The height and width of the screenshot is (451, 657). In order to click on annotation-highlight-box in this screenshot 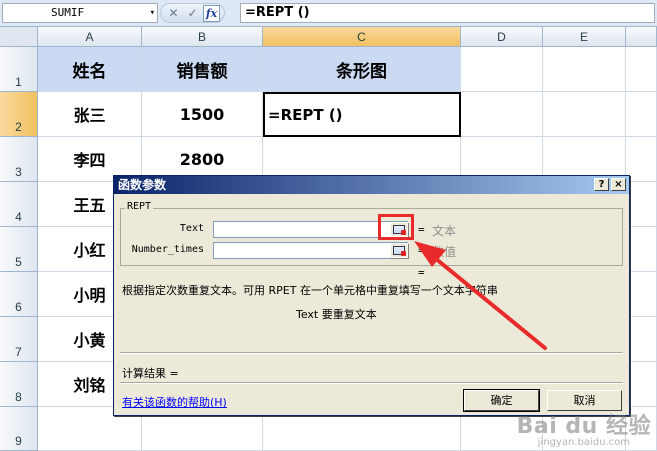, I will do `click(396, 227)`.